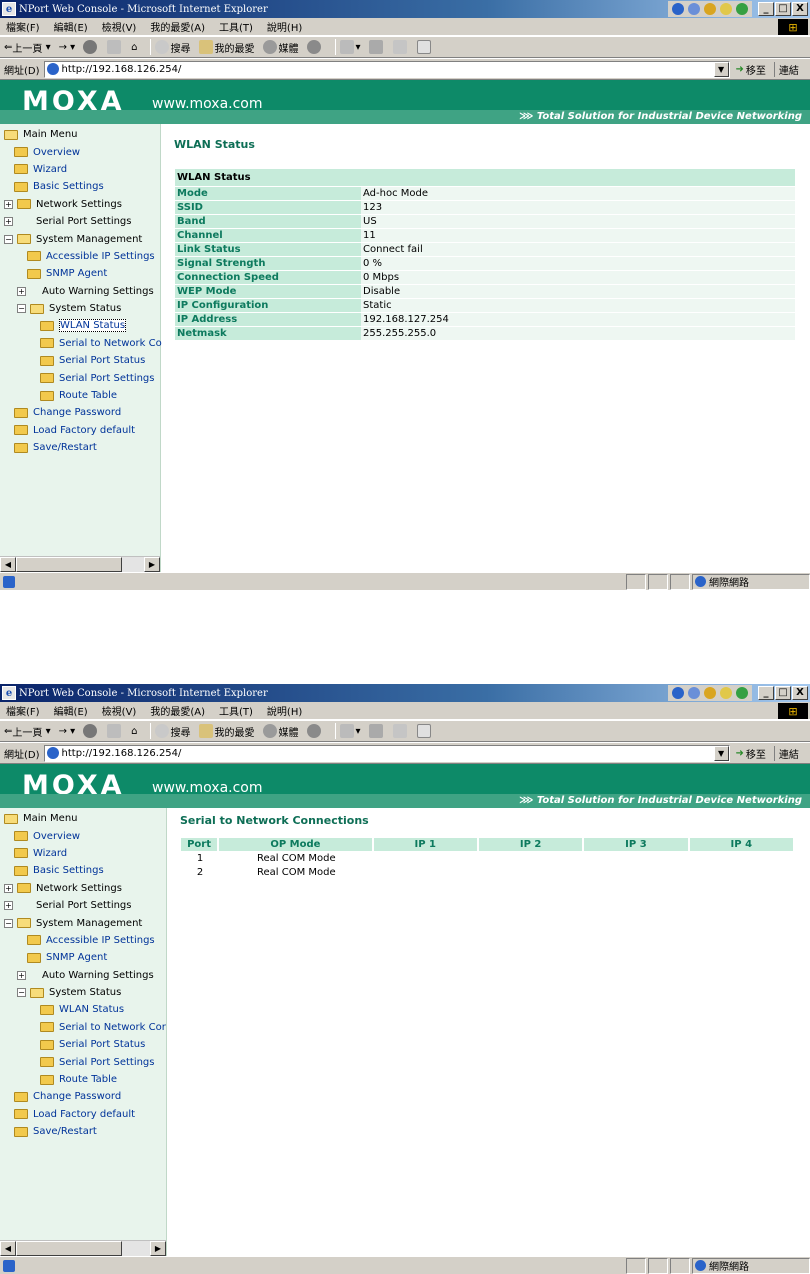  I want to click on search-button: 搜尋, so click(172, 731).